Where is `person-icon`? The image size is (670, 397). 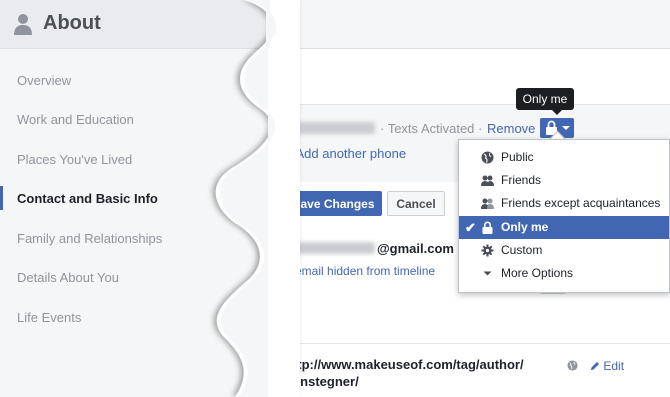 person-icon is located at coordinates (23, 24).